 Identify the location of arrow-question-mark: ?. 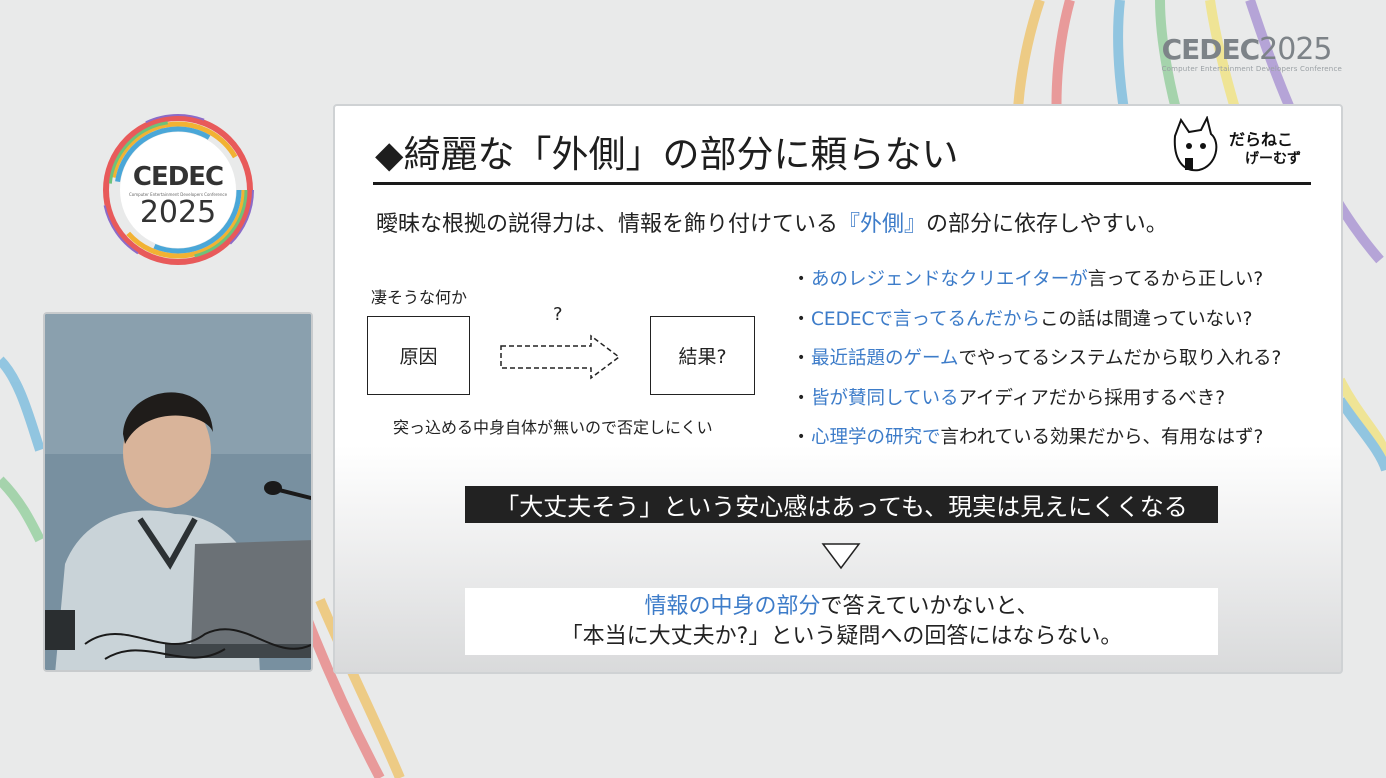
(558, 314).